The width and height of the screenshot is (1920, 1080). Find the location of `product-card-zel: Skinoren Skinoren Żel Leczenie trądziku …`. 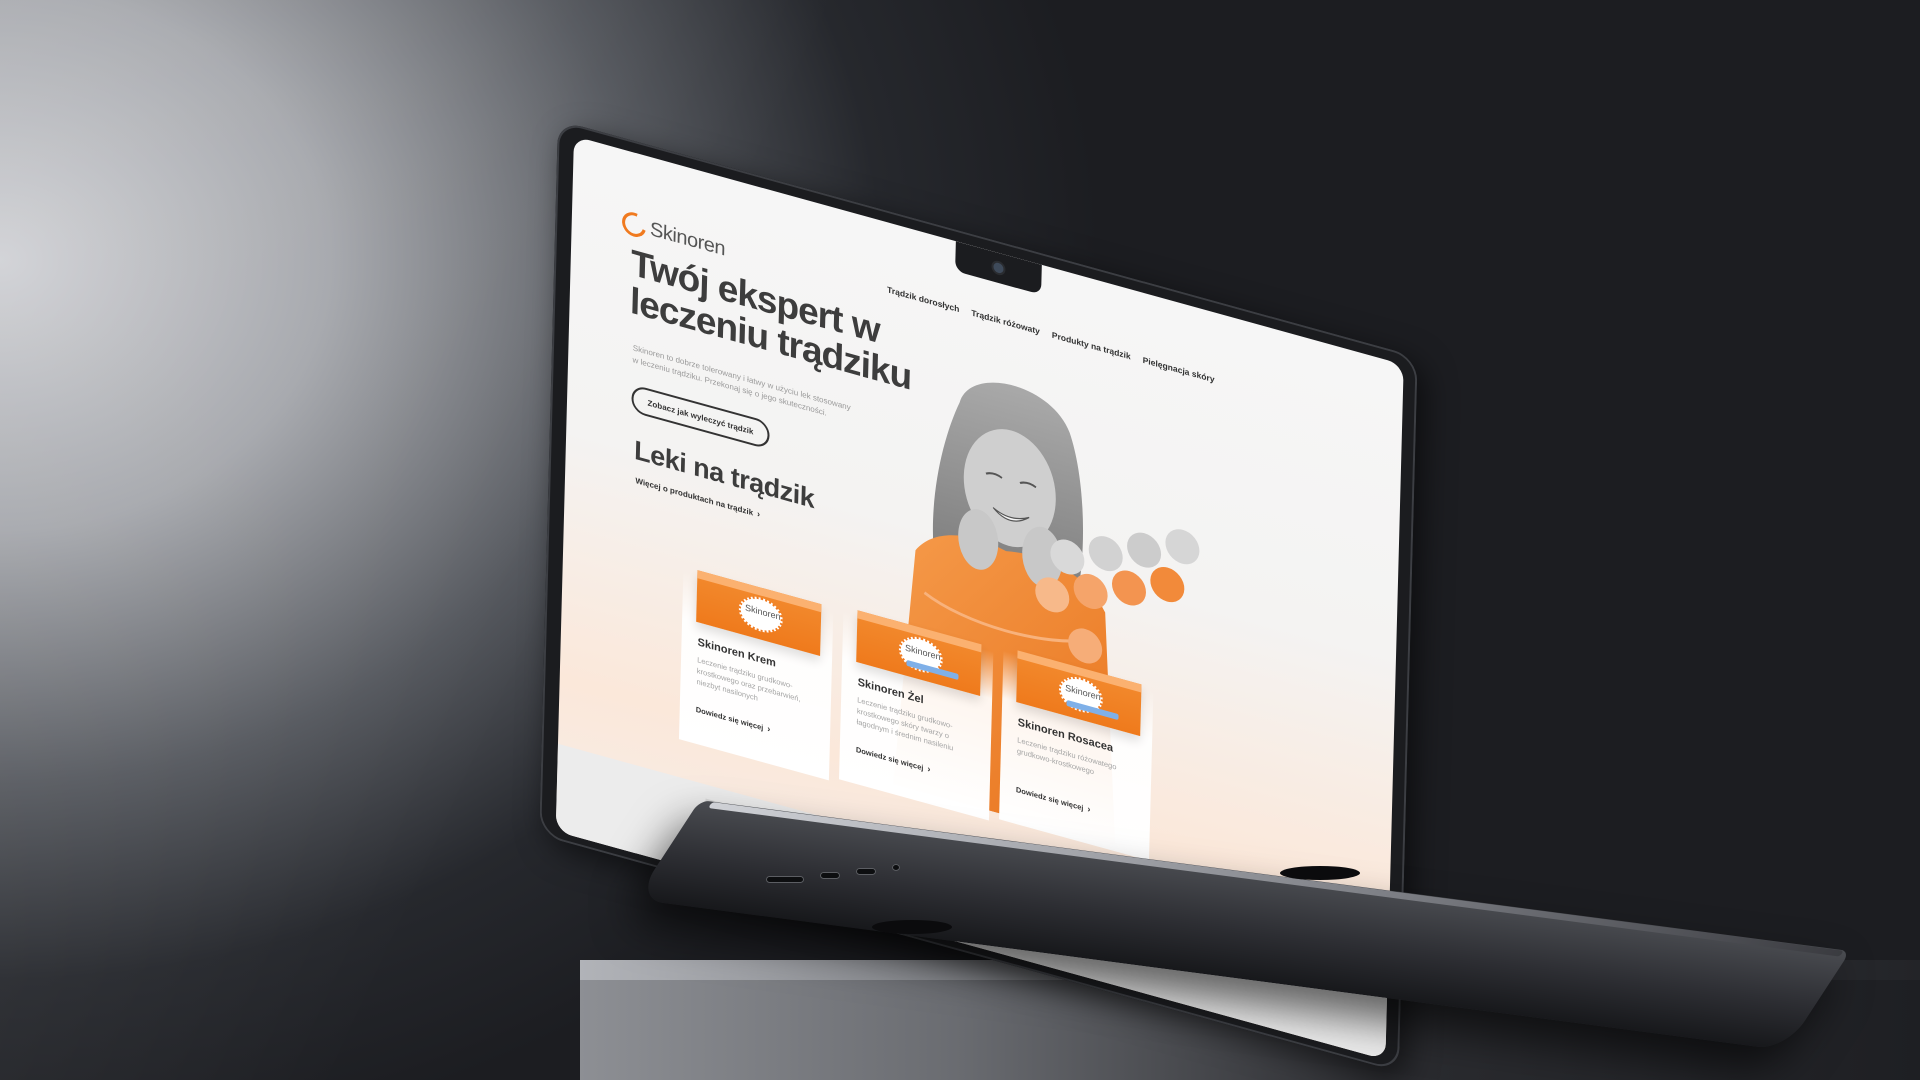

product-card-zel: Skinoren Skinoren Żel Leczenie trądziku … is located at coordinates (916, 715).